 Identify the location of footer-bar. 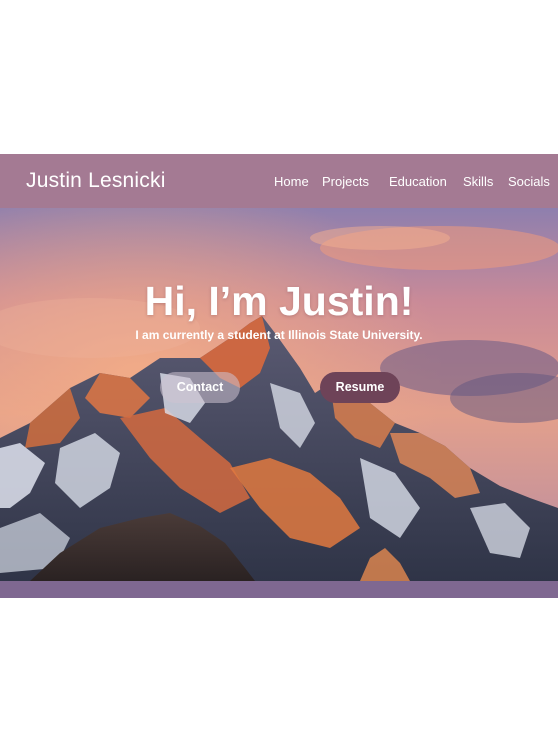
(279, 589).